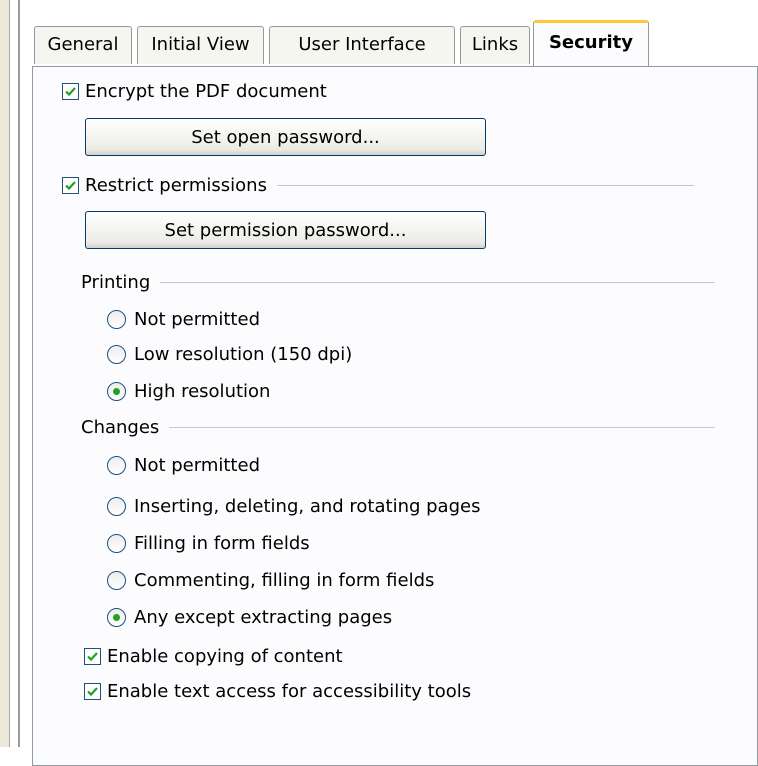 The height and width of the screenshot is (766, 758). Describe the element at coordinates (116, 282) in the screenshot. I see `printing-label: Printing` at that location.